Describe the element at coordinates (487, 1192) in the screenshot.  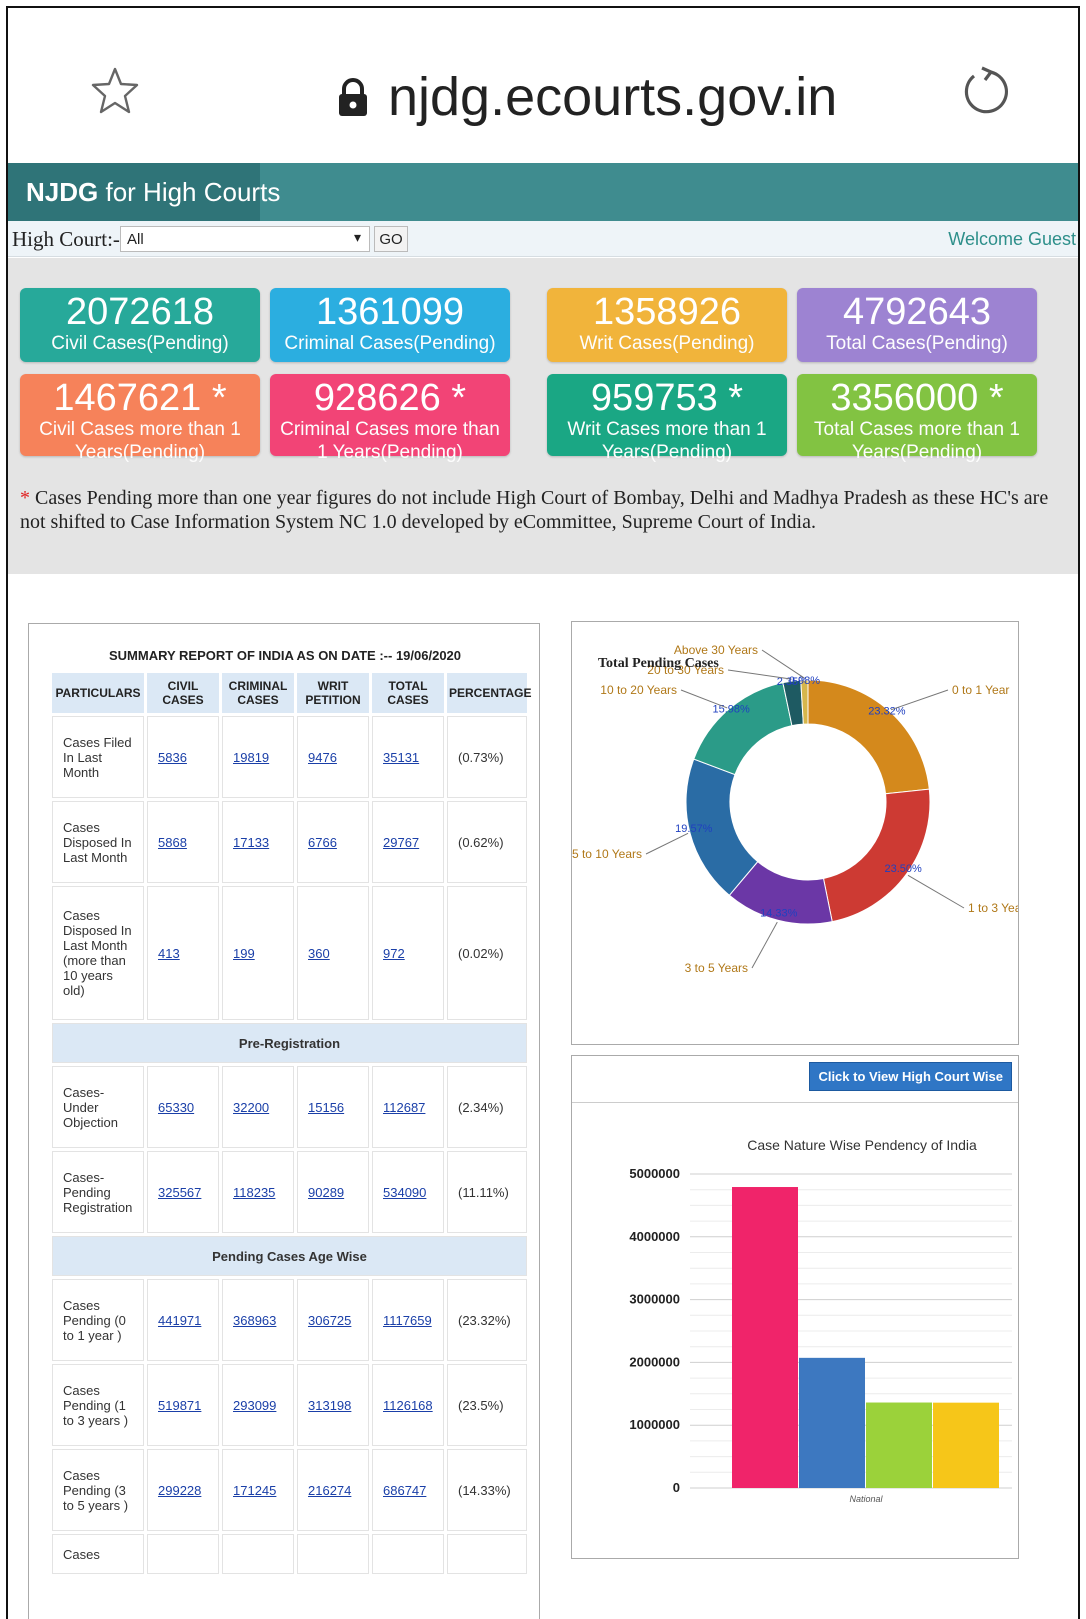
I see `percentage-cell: (11.11%)` at that location.